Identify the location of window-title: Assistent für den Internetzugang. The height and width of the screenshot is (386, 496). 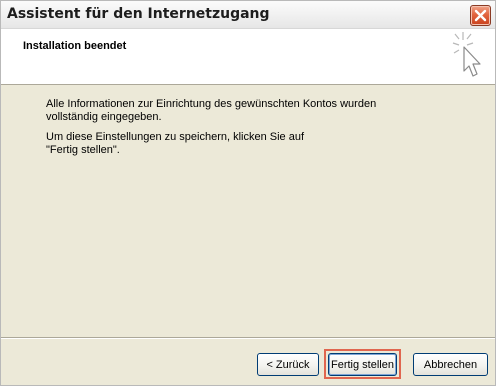
(138, 14).